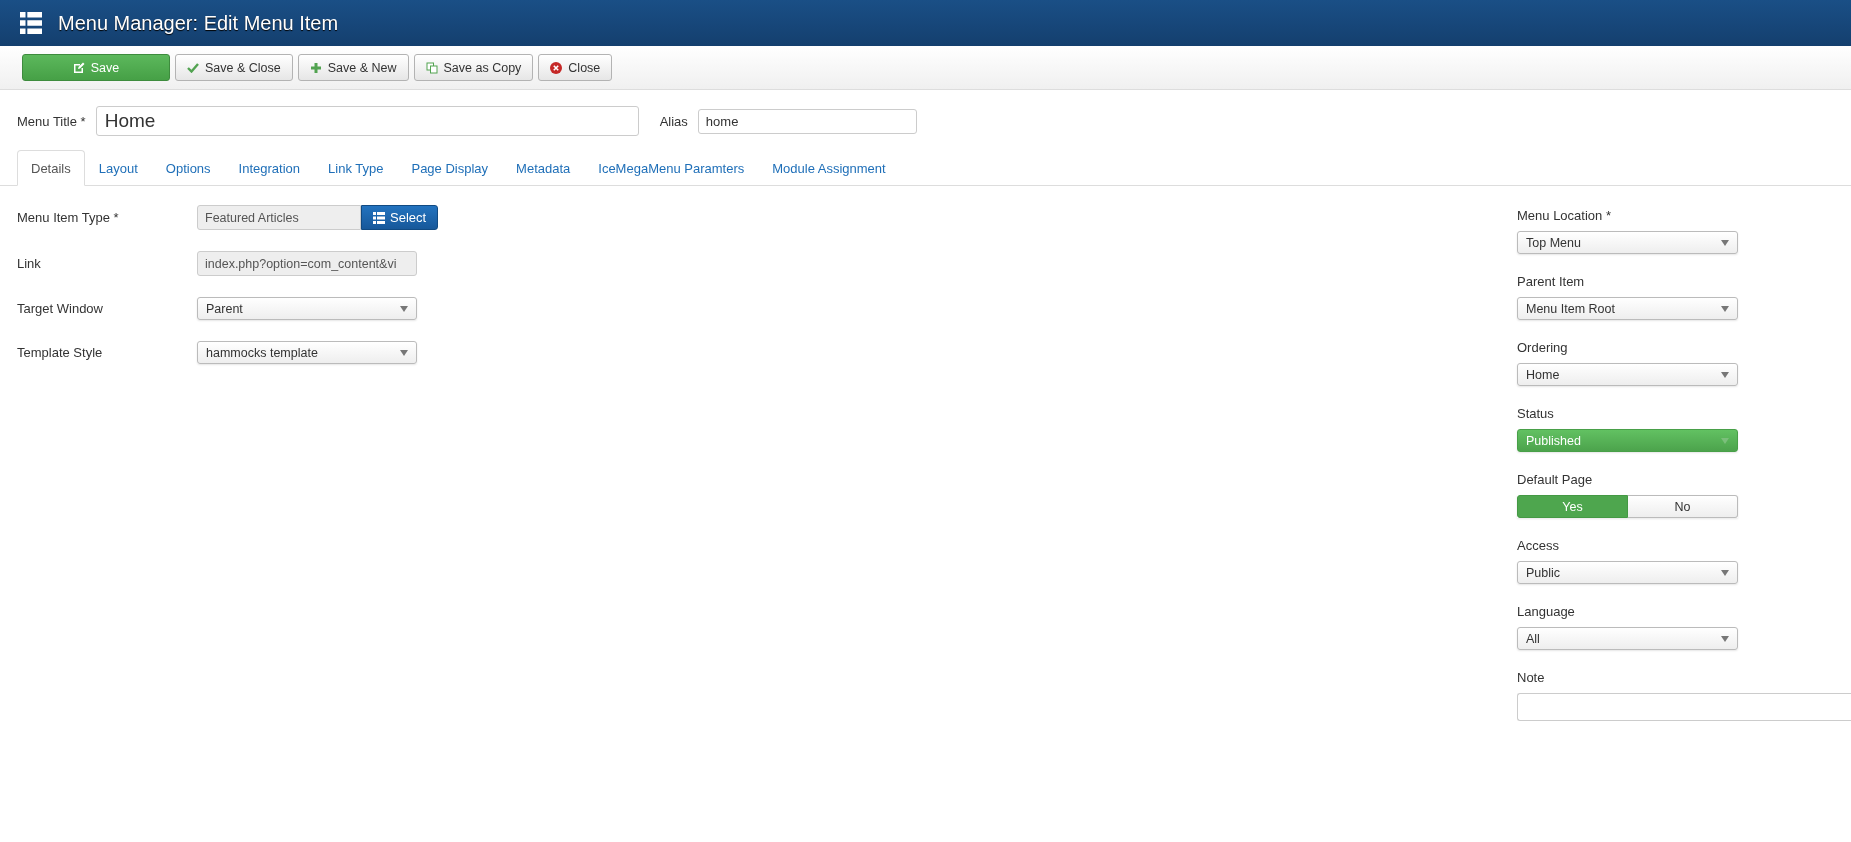 The width and height of the screenshot is (1851, 842). I want to click on note-field, so click(1684, 707).